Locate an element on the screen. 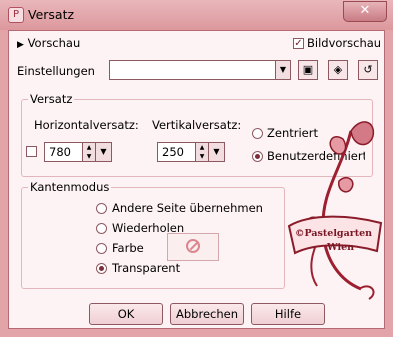 The width and height of the screenshot is (393, 337). color-swatch-button is located at coordinates (193, 247).